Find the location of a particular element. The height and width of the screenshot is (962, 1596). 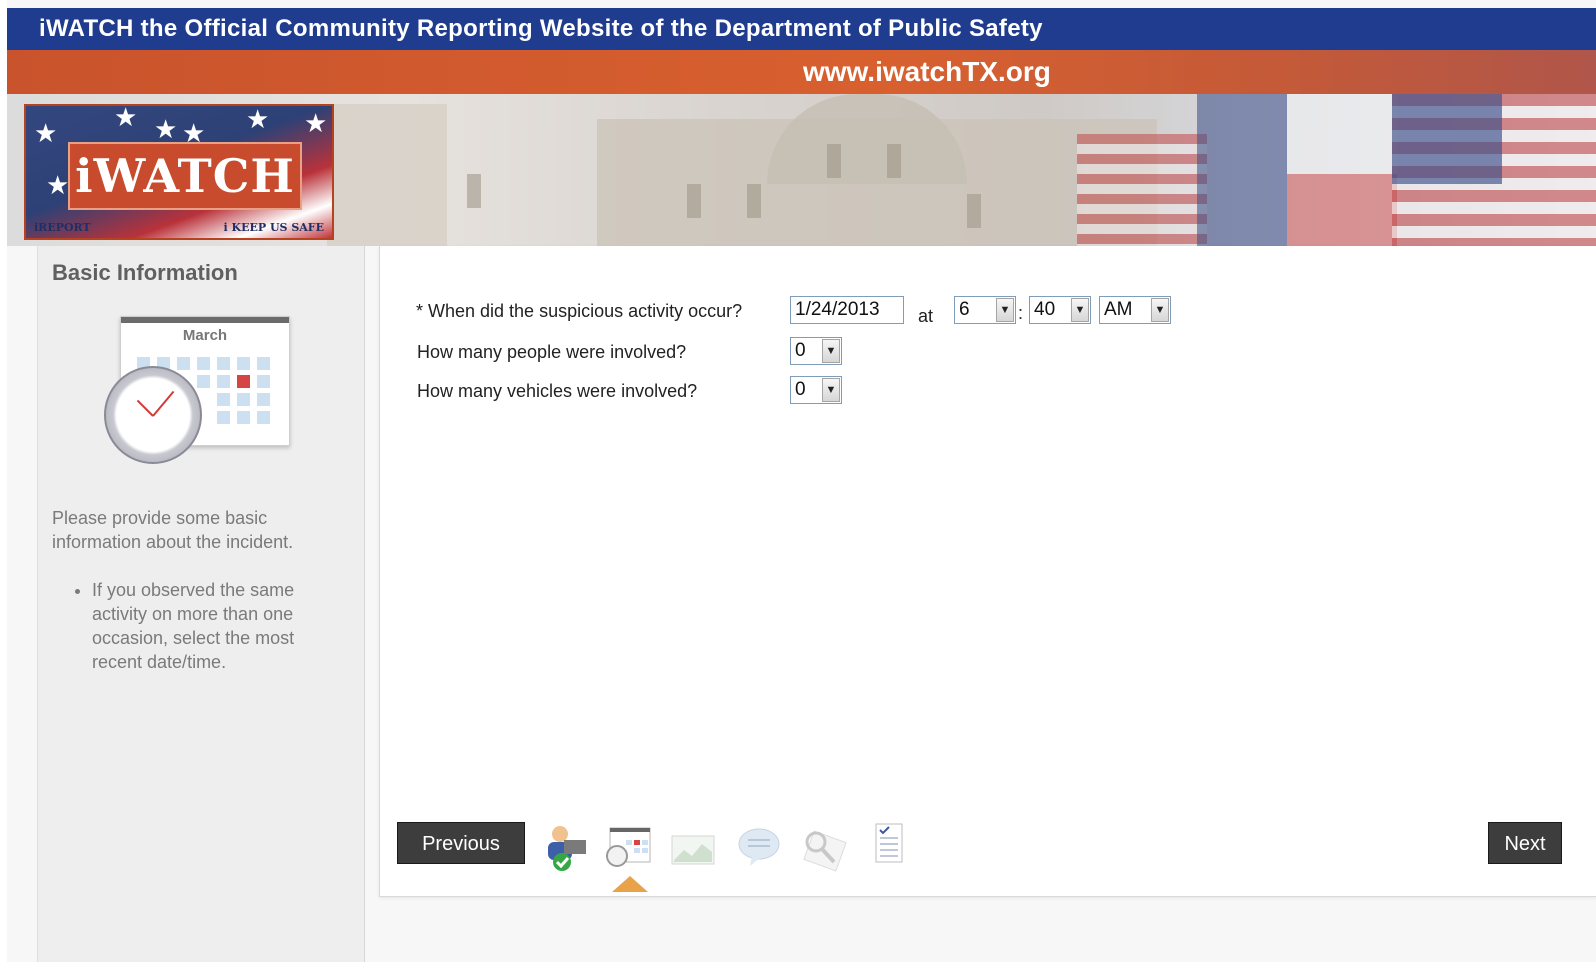

checklist-icon is located at coordinates (889, 847).